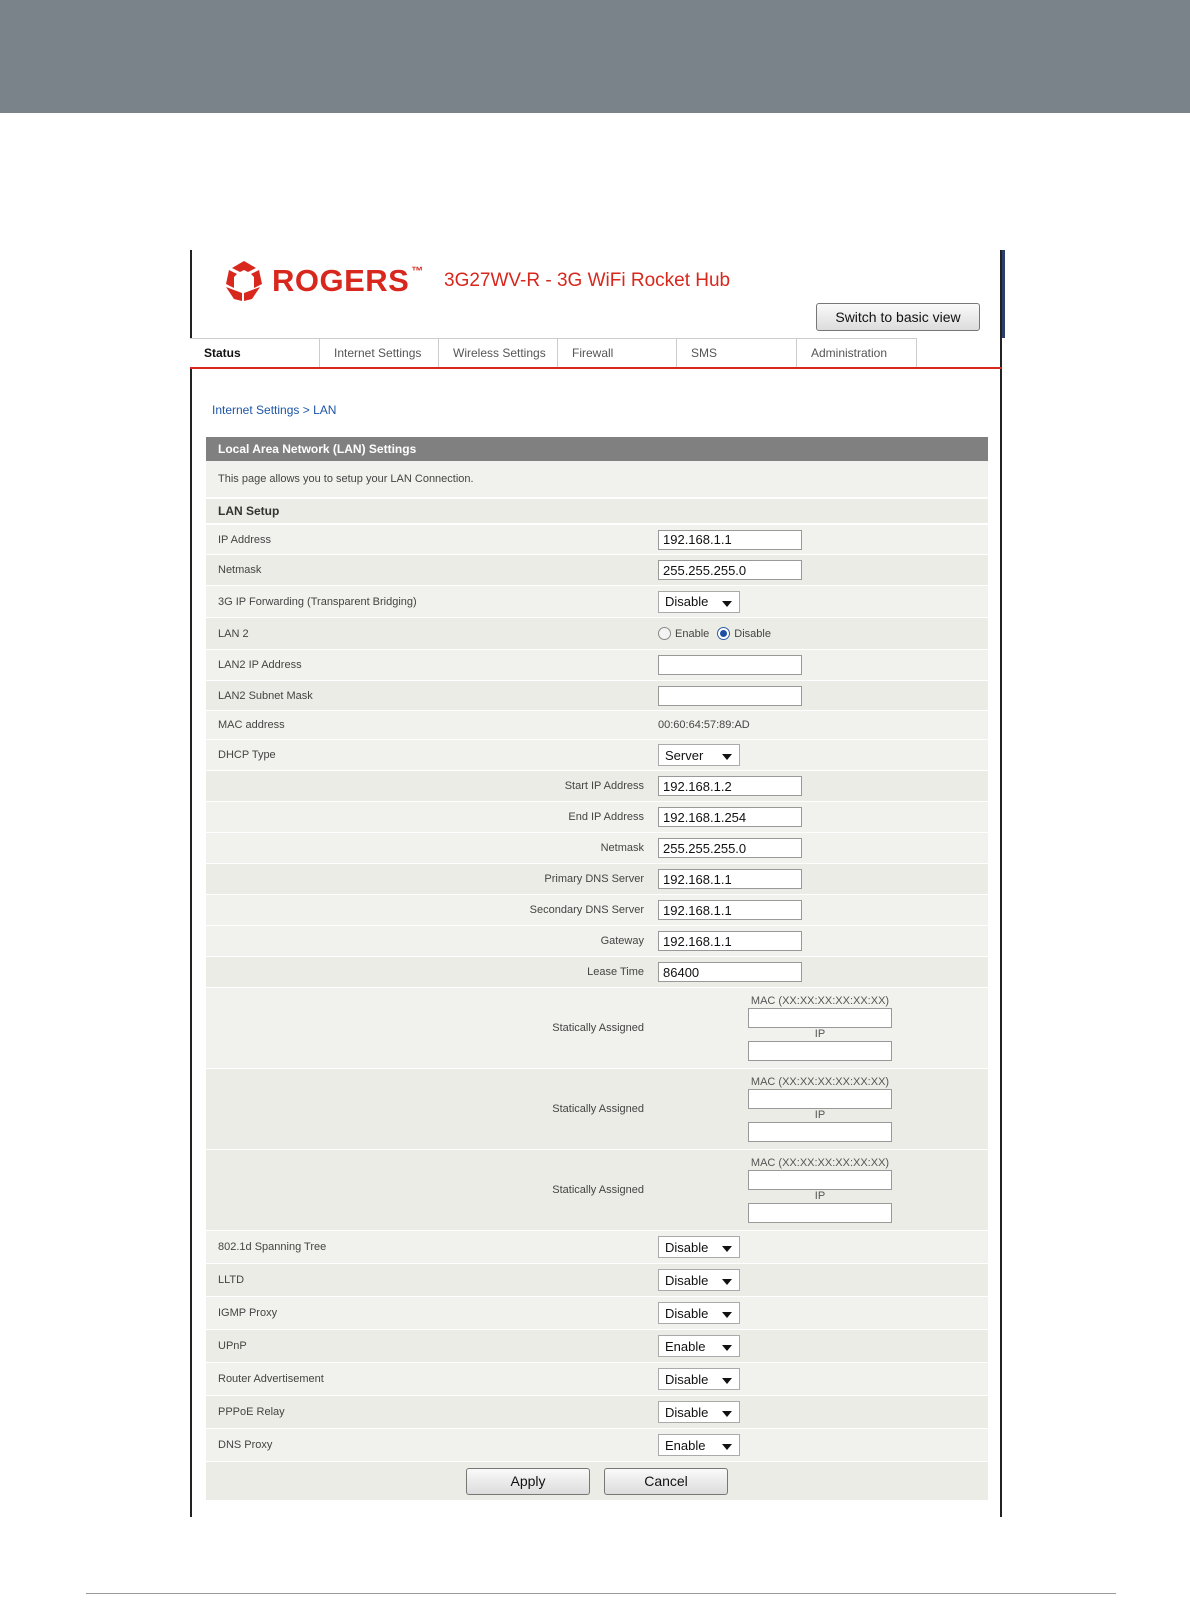 Image resolution: width=1190 pixels, height=1620 pixels. What do you see at coordinates (730, 570) in the screenshot?
I see `netmask-input` at bounding box center [730, 570].